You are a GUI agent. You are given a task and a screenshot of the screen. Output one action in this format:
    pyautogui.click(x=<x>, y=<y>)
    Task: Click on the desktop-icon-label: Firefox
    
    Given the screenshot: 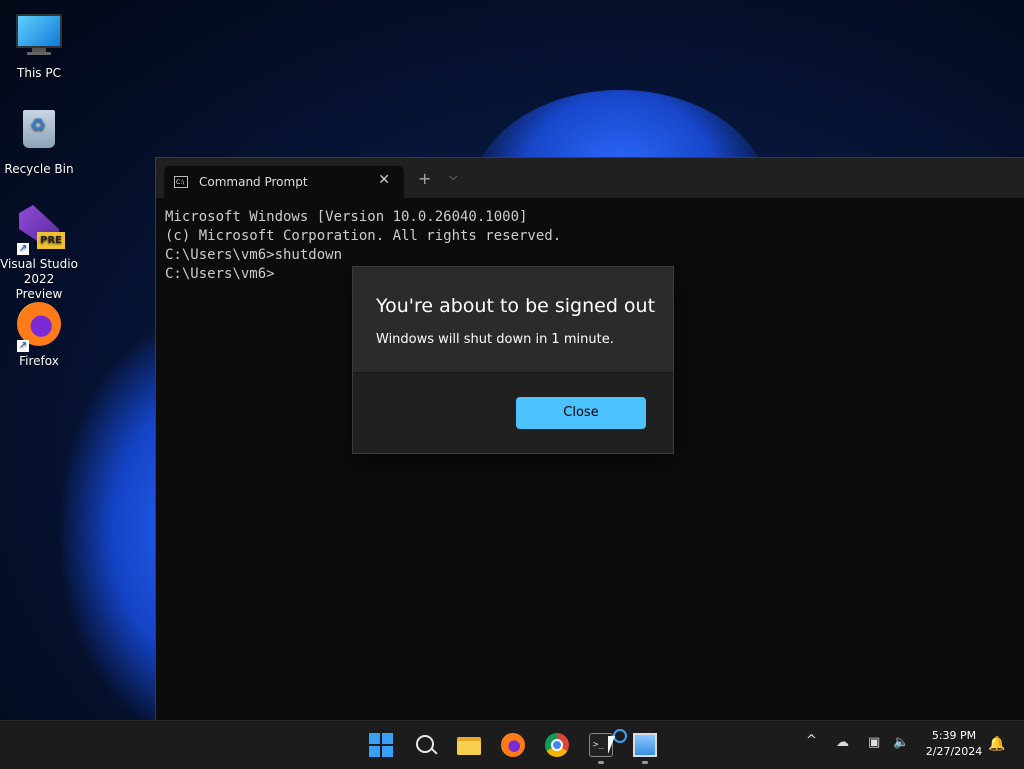 What is the action you would take?
    pyautogui.click(x=39, y=361)
    